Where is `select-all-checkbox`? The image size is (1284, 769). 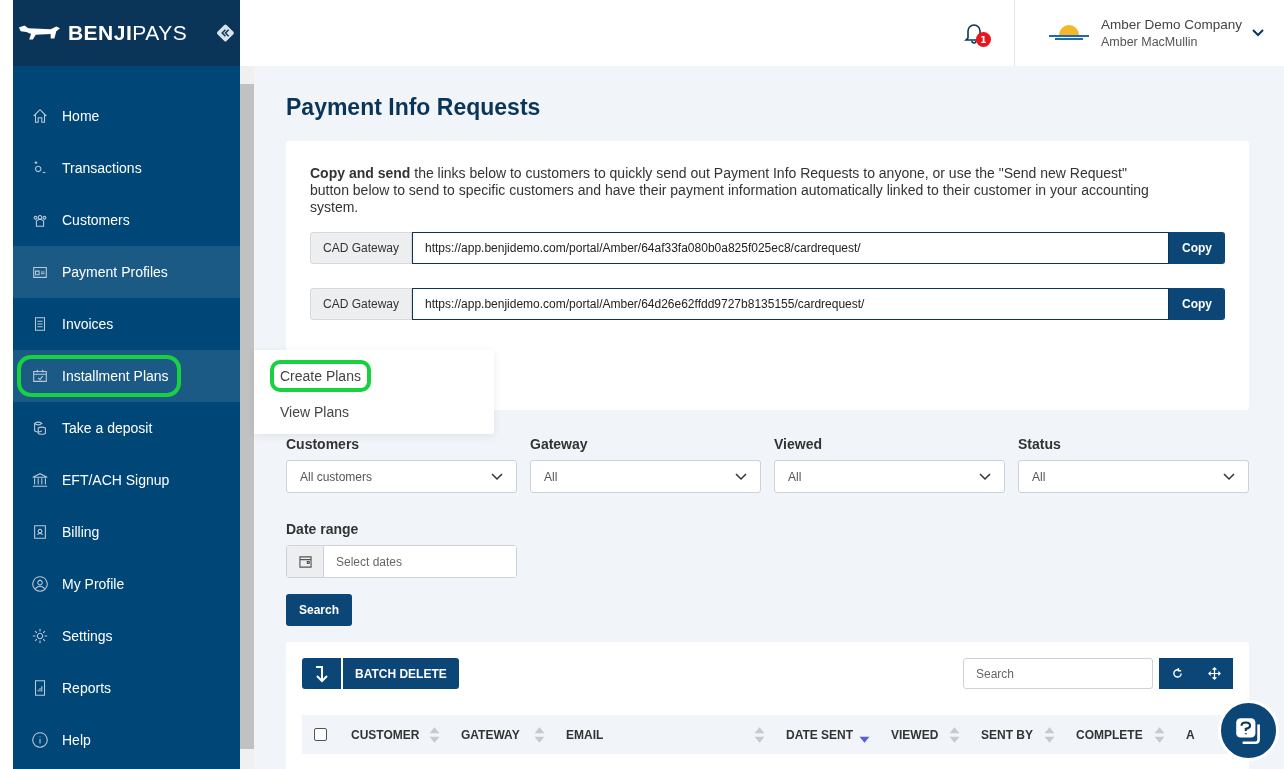 select-all-checkbox is located at coordinates (320, 734).